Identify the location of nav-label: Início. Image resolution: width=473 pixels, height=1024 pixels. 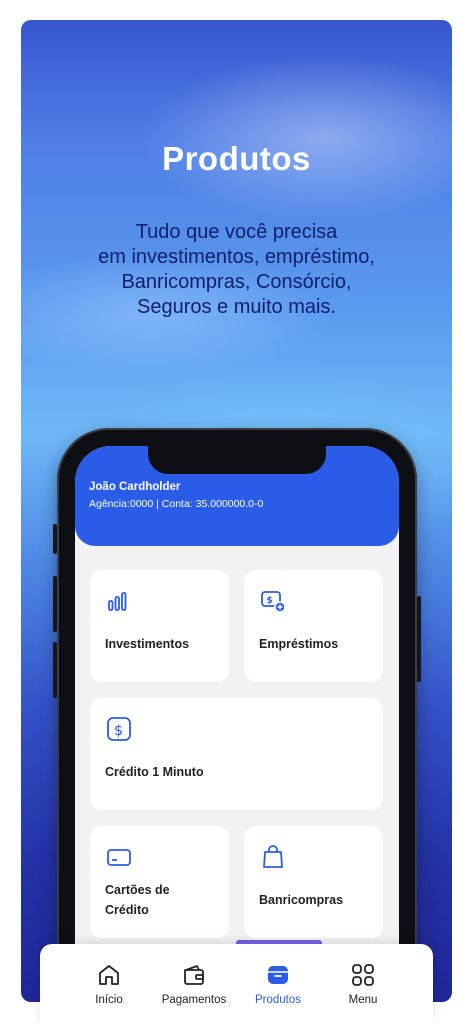
(109, 1000).